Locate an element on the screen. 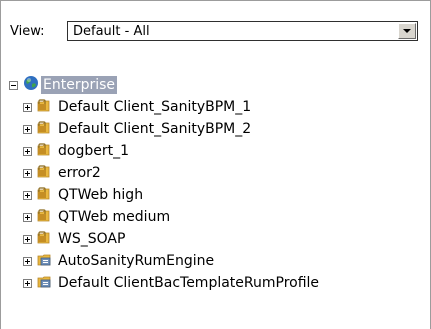 This screenshot has height=329, width=431. tree-node-label: WS_SOAP is located at coordinates (92, 239).